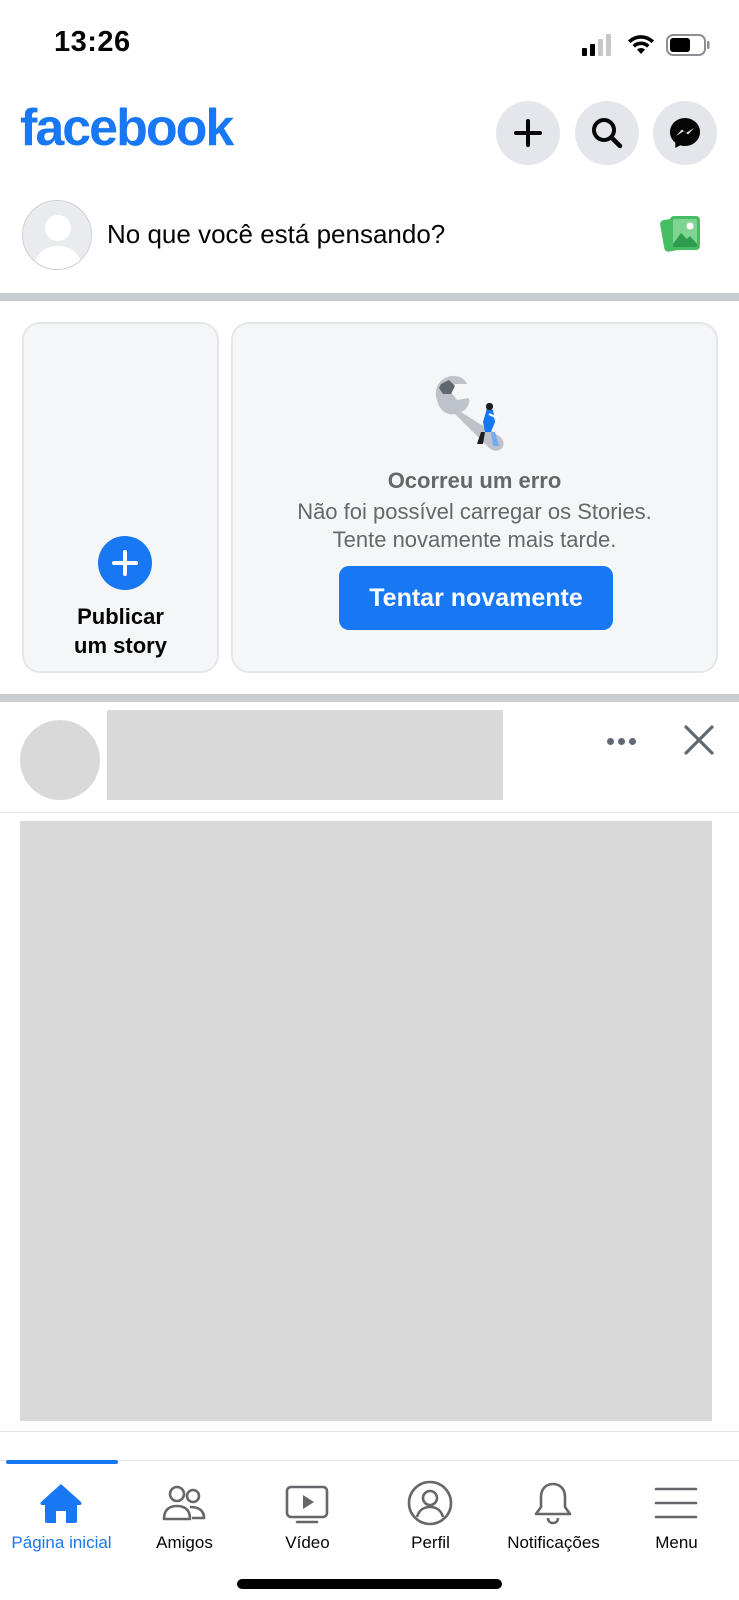  I want to click on avatar, so click(57, 235).